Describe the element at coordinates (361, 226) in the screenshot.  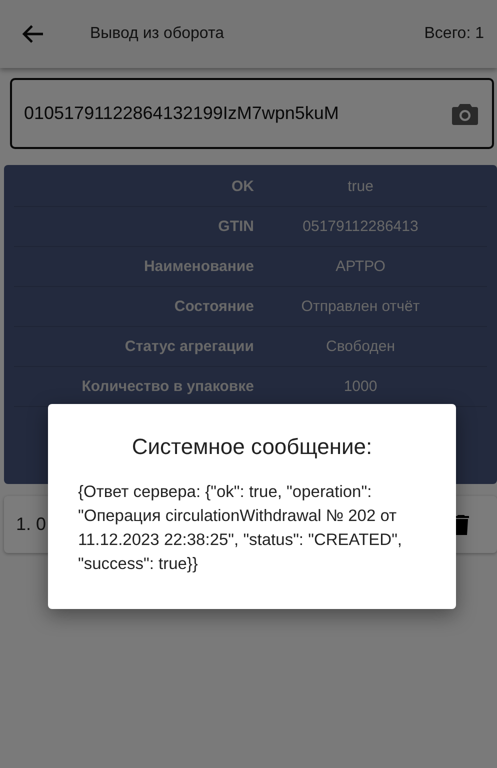
I see `field-value: 05179112286413` at that location.